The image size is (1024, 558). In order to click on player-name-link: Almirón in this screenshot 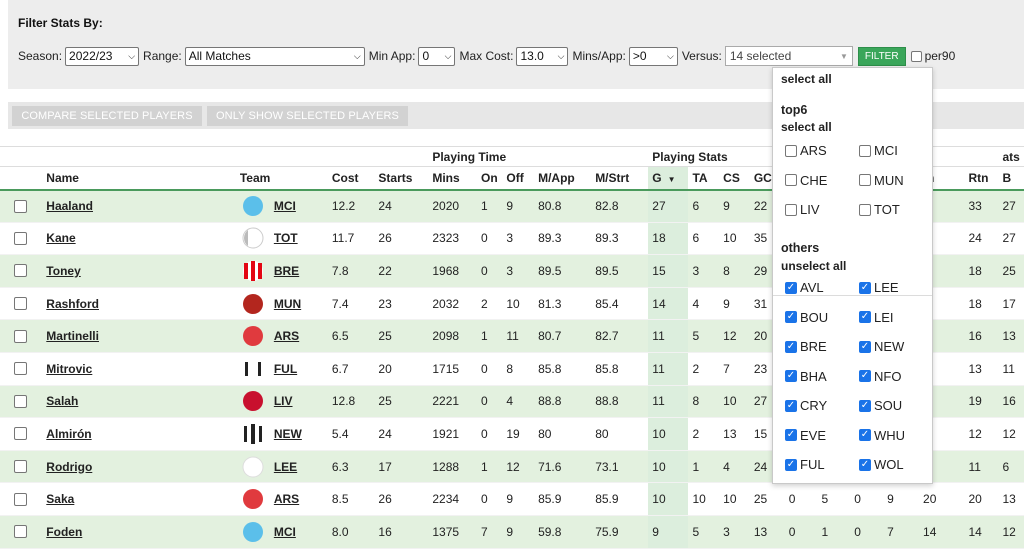, I will do `click(68, 434)`.